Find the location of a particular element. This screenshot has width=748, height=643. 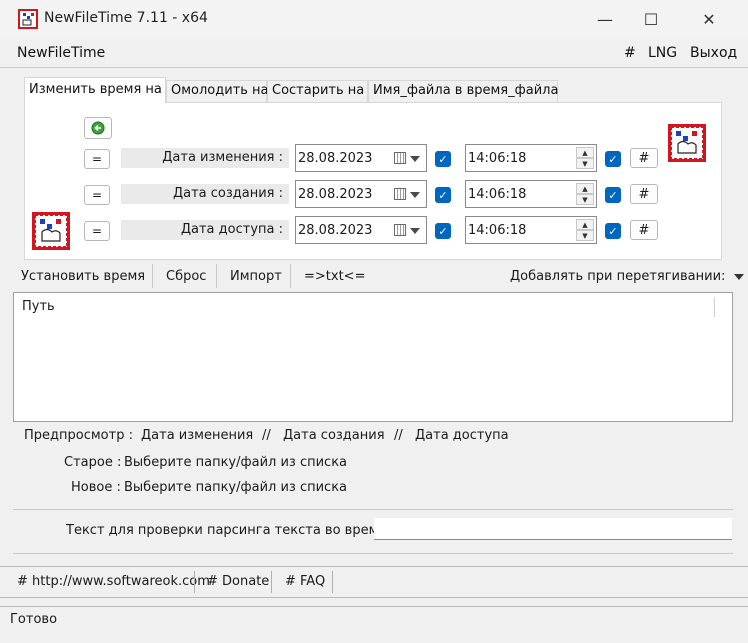

equal-button-created: = is located at coordinates (97, 195).